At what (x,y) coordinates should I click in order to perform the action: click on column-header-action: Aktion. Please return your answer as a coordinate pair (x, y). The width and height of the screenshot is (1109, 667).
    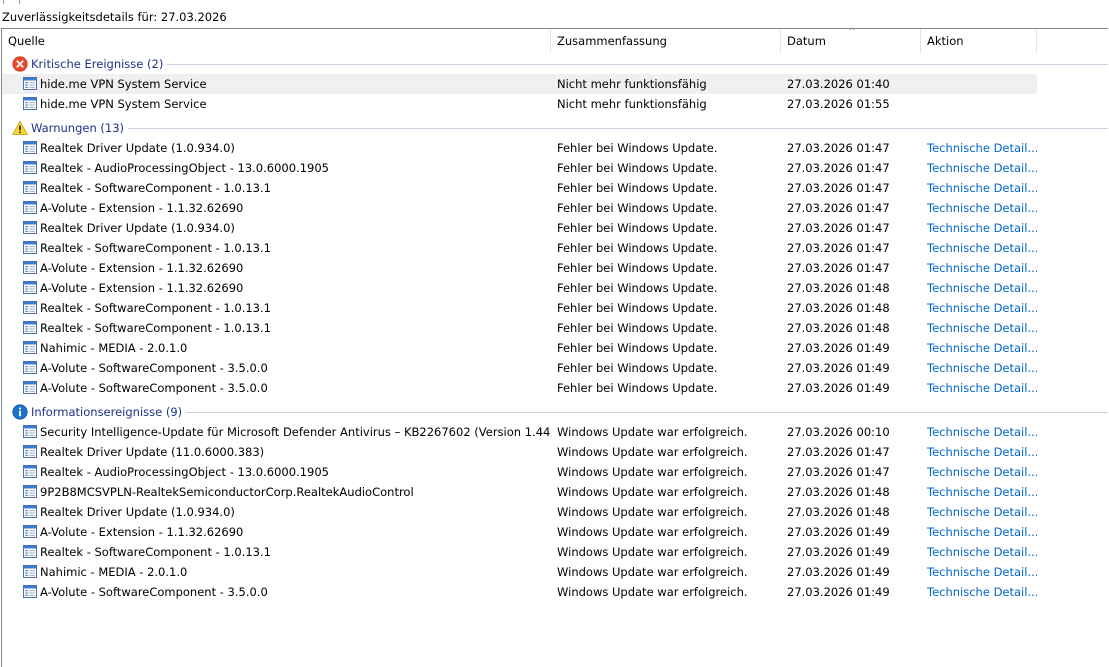
    Looking at the image, I should click on (979, 41).